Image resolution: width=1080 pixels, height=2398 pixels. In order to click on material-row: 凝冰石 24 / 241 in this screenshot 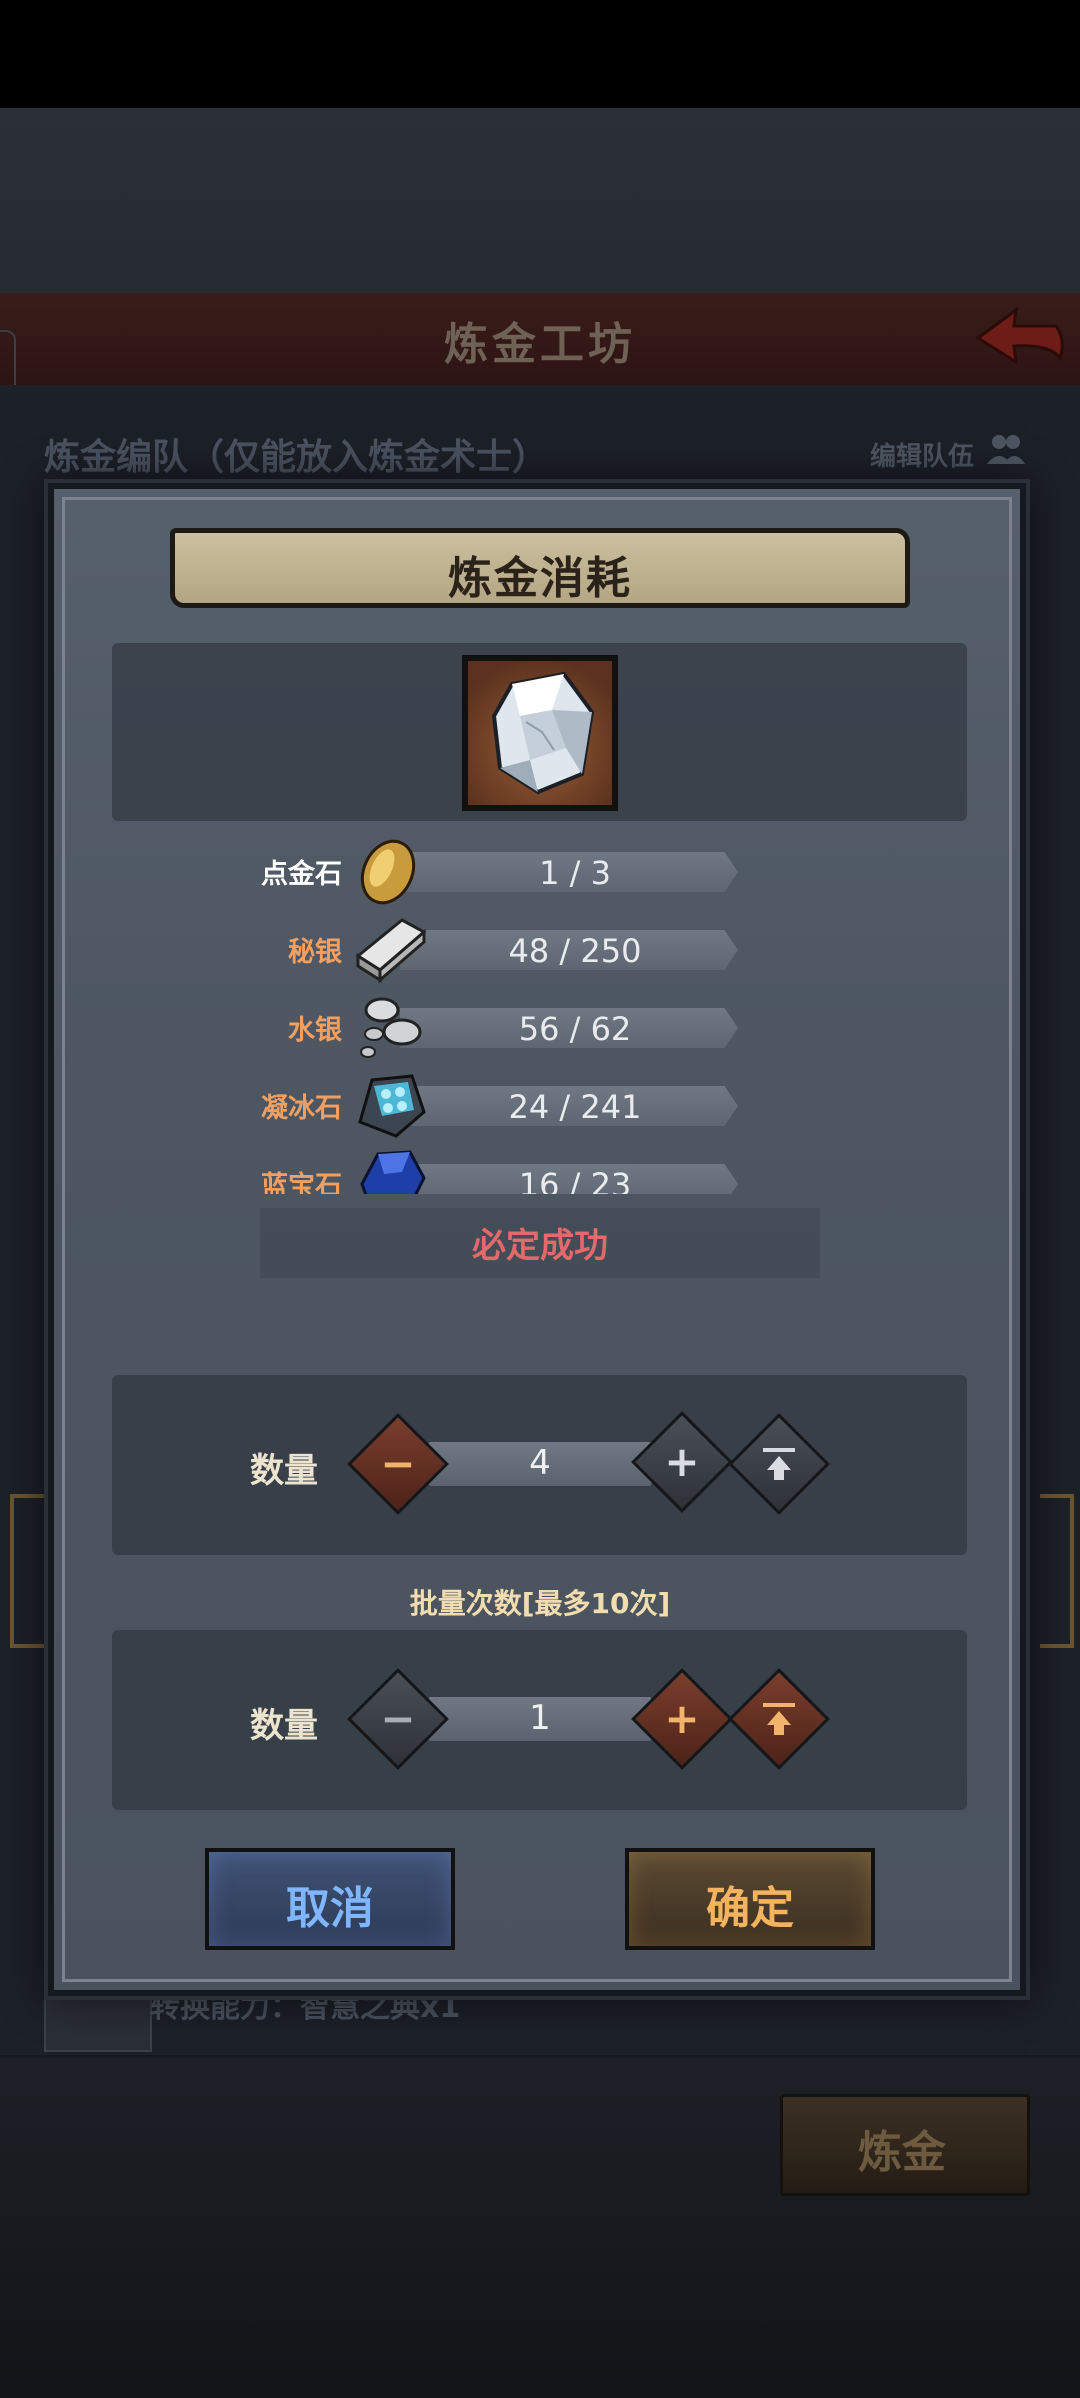, I will do `click(540, 1106)`.